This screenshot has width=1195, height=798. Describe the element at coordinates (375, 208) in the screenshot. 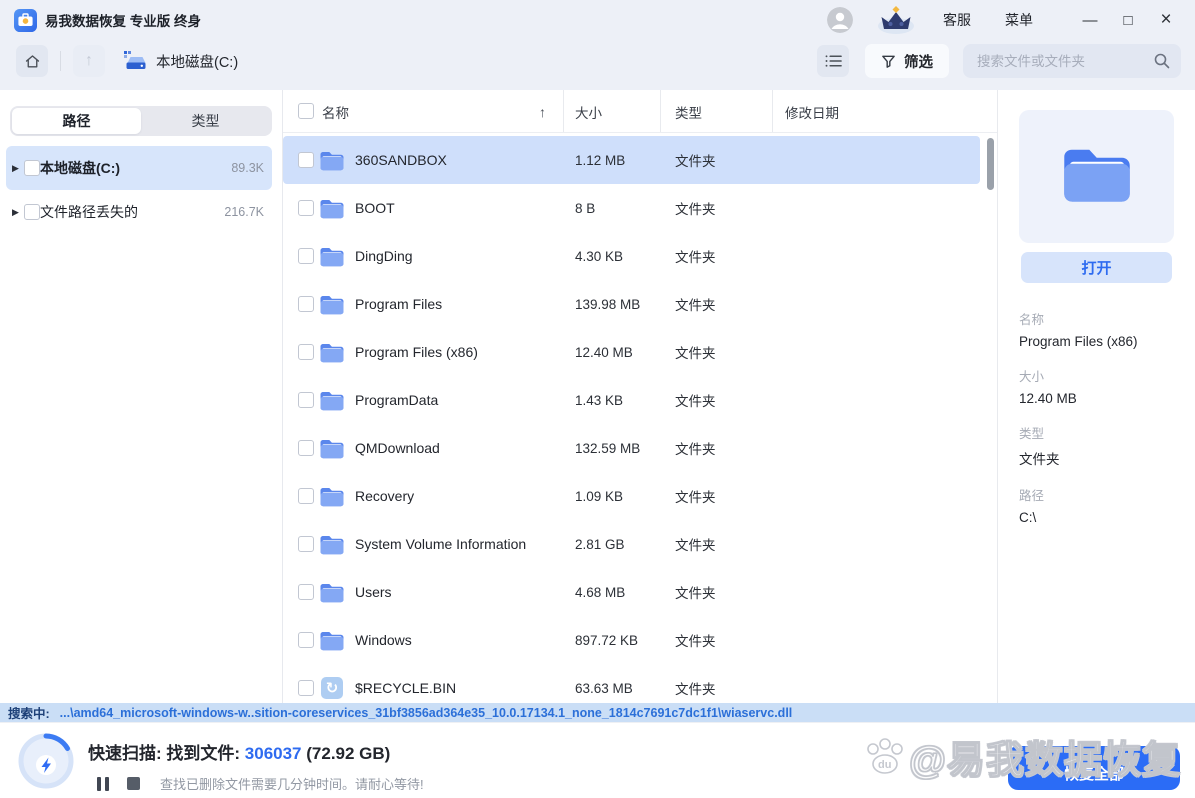

I see `file-name: BOOT` at that location.